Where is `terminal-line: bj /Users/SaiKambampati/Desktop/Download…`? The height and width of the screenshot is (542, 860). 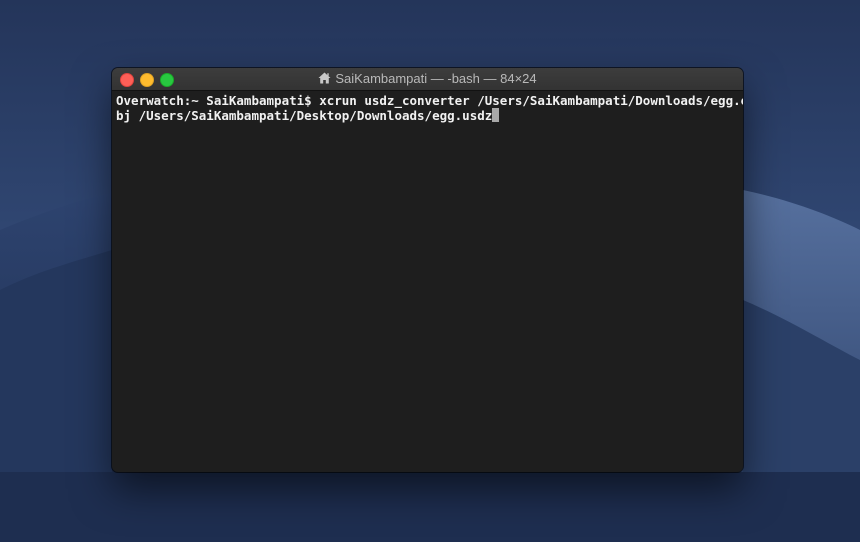 terminal-line: bj /Users/SaiKambampati/Desktop/Download… is located at coordinates (427, 115).